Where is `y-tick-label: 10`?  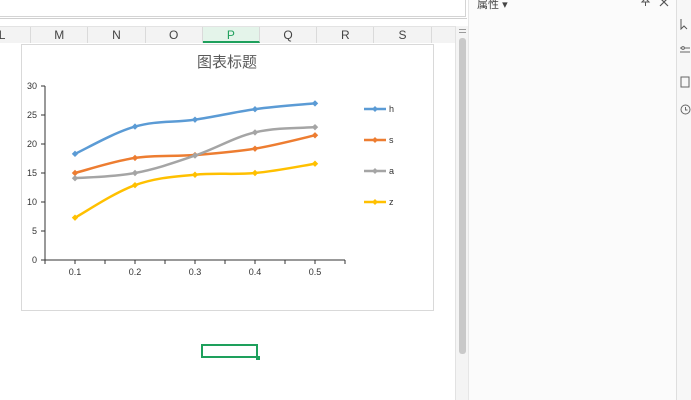
y-tick-label: 10 is located at coordinates (32, 202).